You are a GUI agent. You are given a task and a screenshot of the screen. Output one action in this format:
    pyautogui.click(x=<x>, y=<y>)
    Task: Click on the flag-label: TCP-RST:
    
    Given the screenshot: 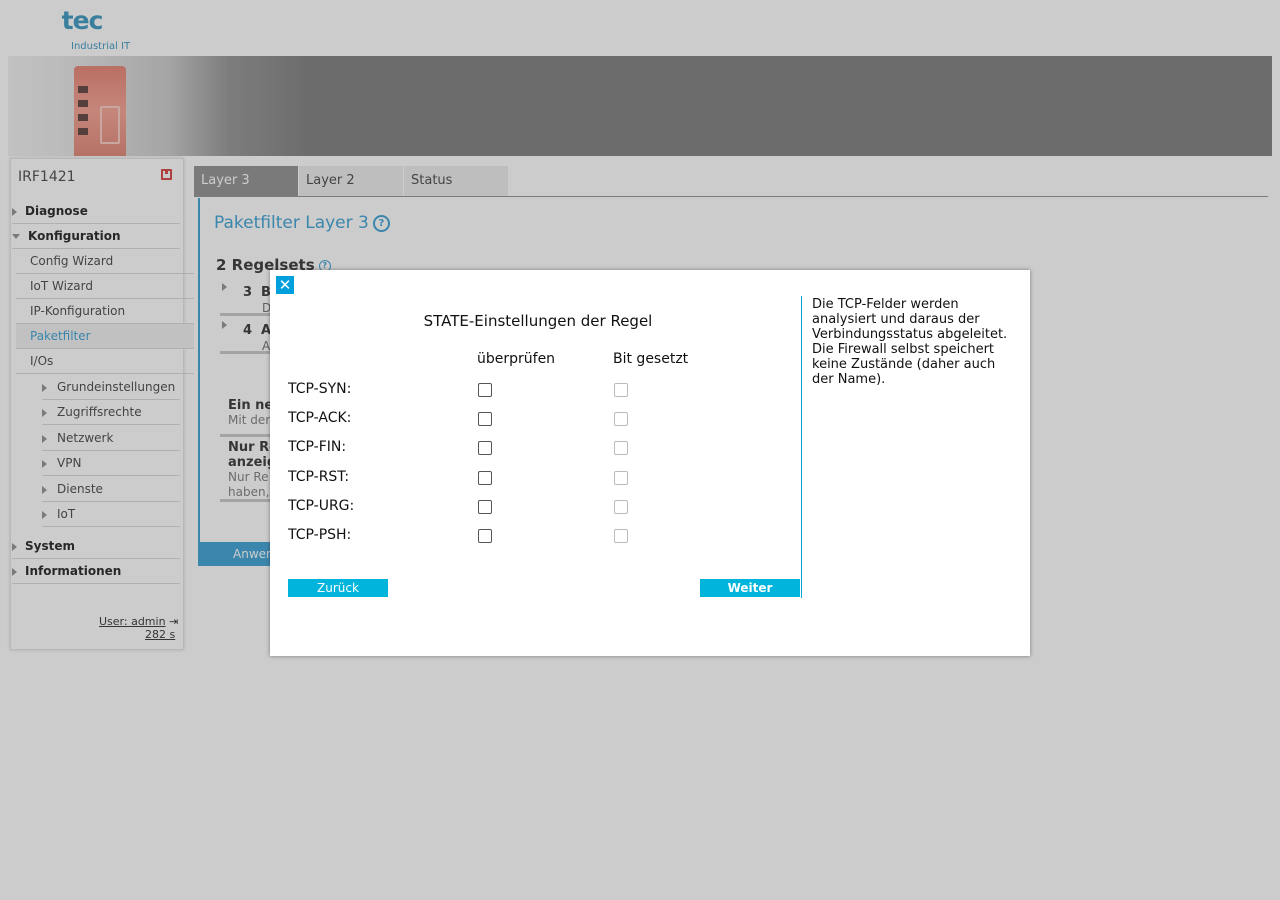 What is the action you would take?
    pyautogui.click(x=319, y=477)
    